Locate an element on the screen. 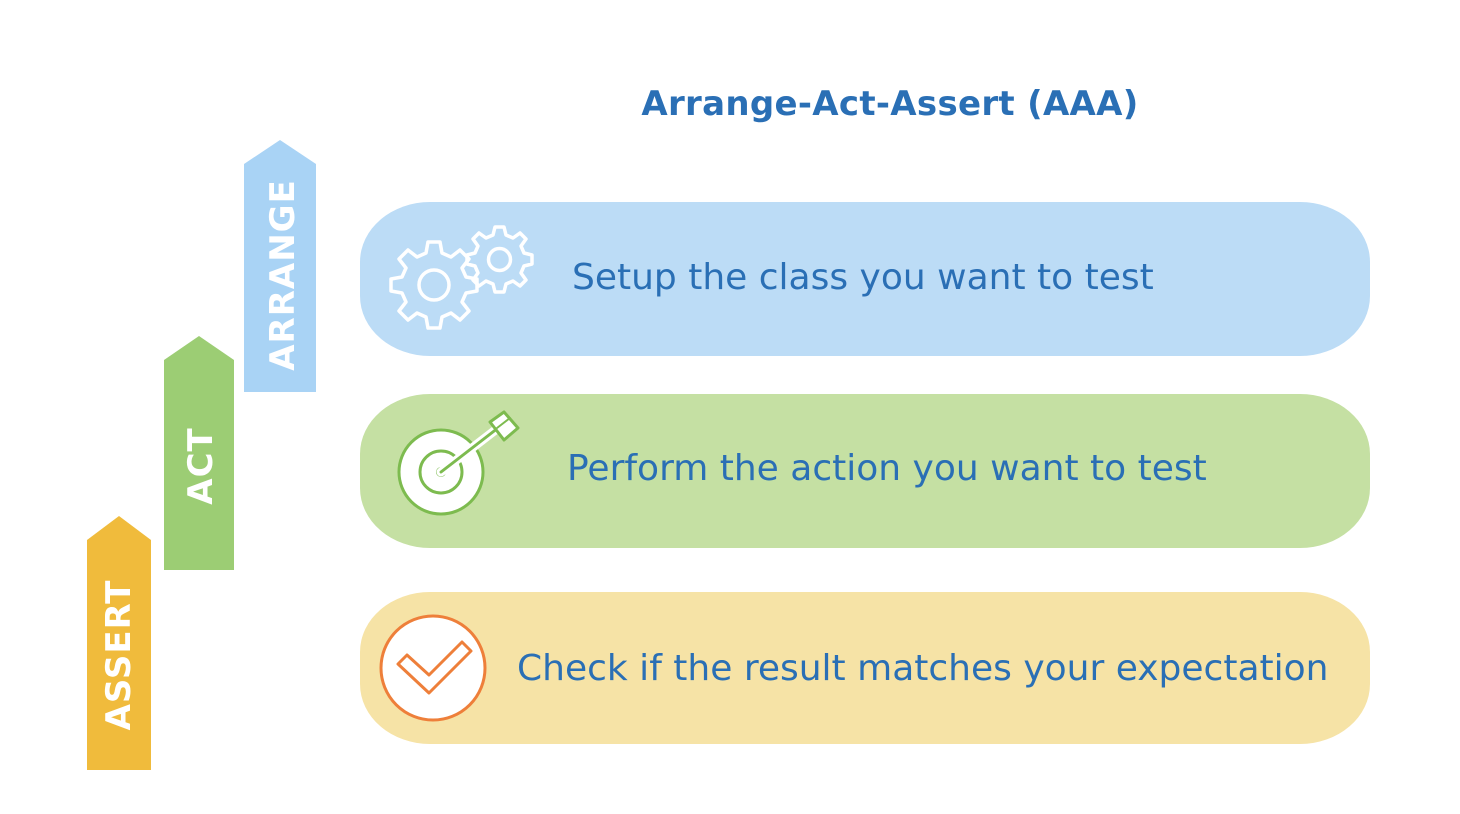 The width and height of the screenshot is (1460, 814). step-act: Perform the action you want to test is located at coordinates (865, 471).